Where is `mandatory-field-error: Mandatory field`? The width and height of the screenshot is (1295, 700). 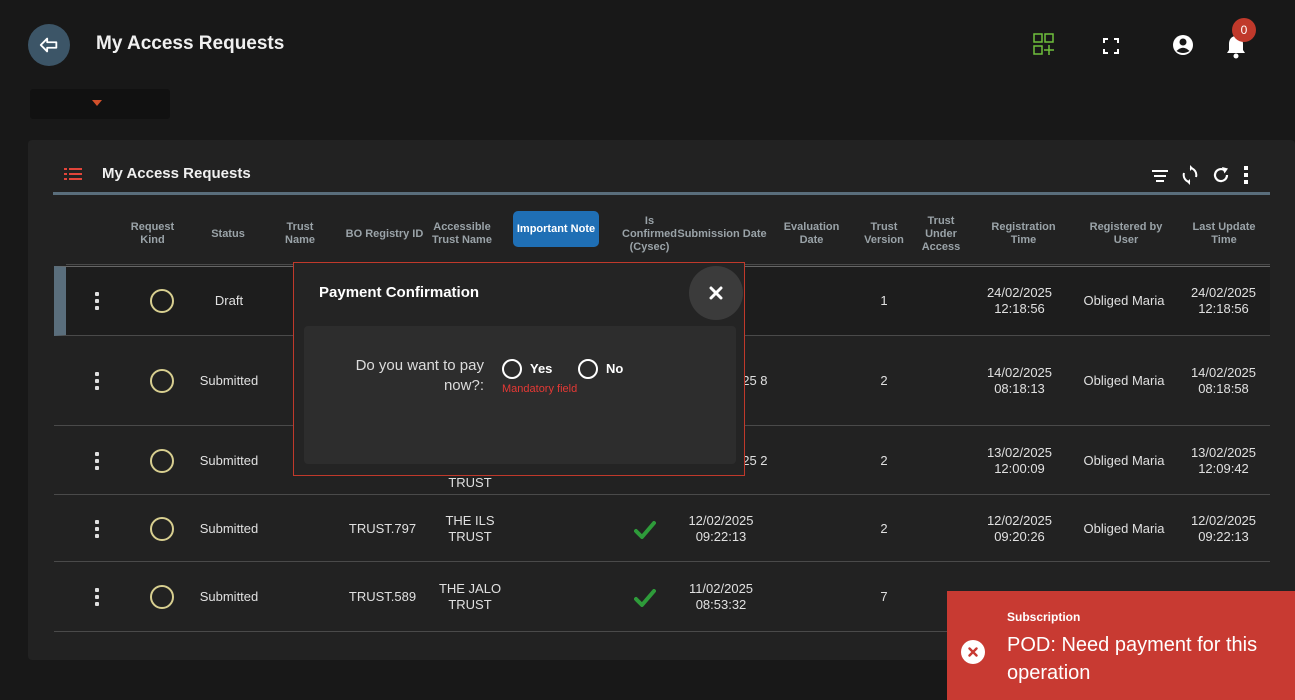
mandatory-field-error: Mandatory field is located at coordinates (540, 389).